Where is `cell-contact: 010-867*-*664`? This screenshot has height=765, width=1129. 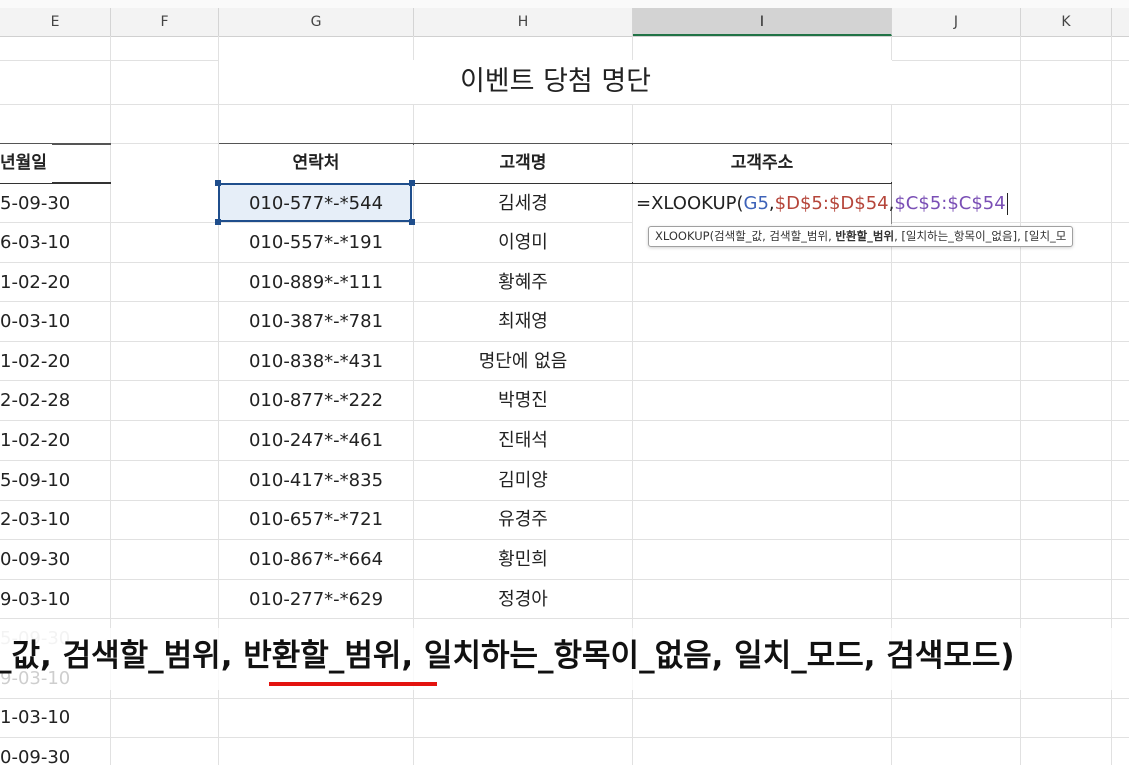
cell-contact: 010-867*-*664 is located at coordinates (316, 559).